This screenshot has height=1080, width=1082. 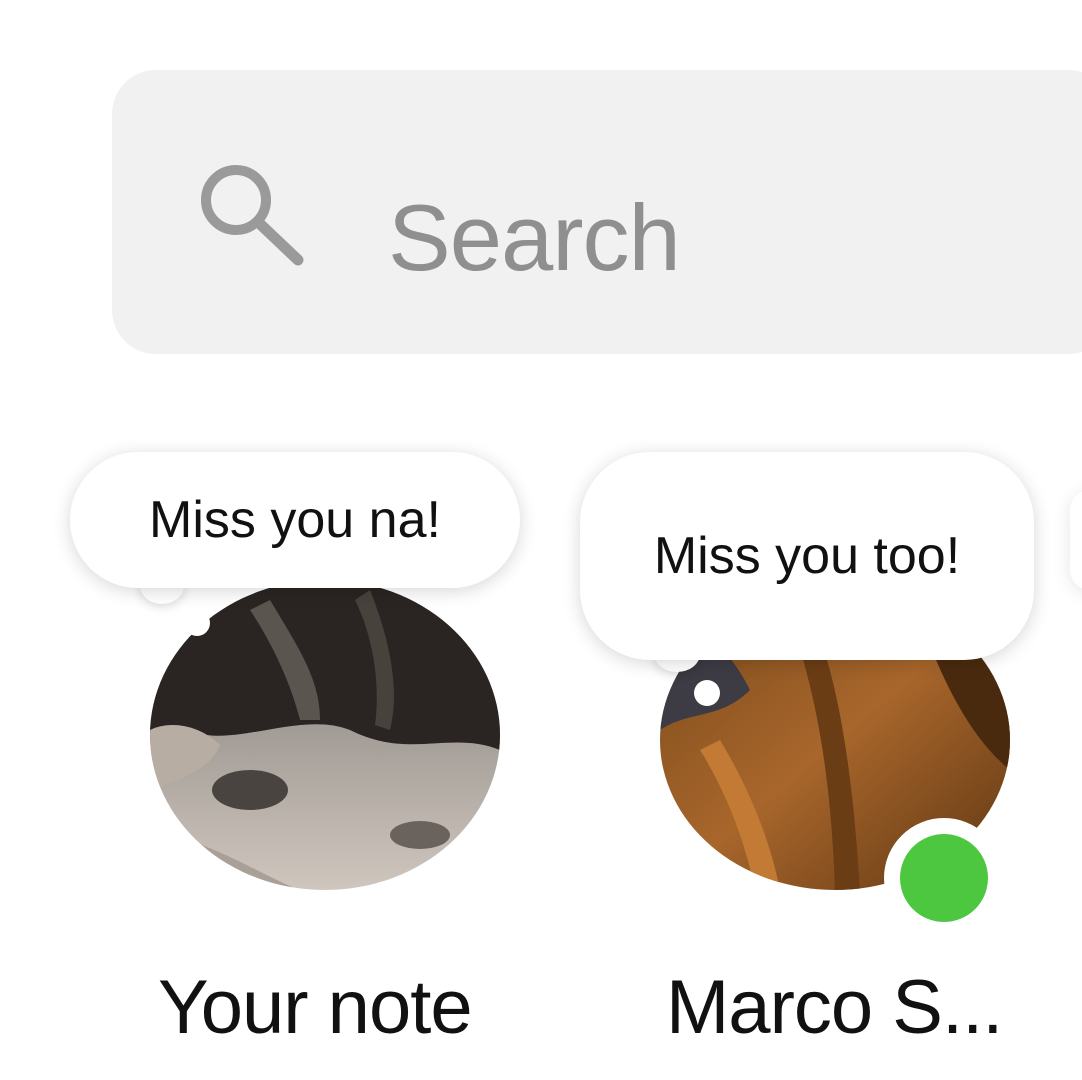 I want to click on online-status-badge, so click(x=944, y=878).